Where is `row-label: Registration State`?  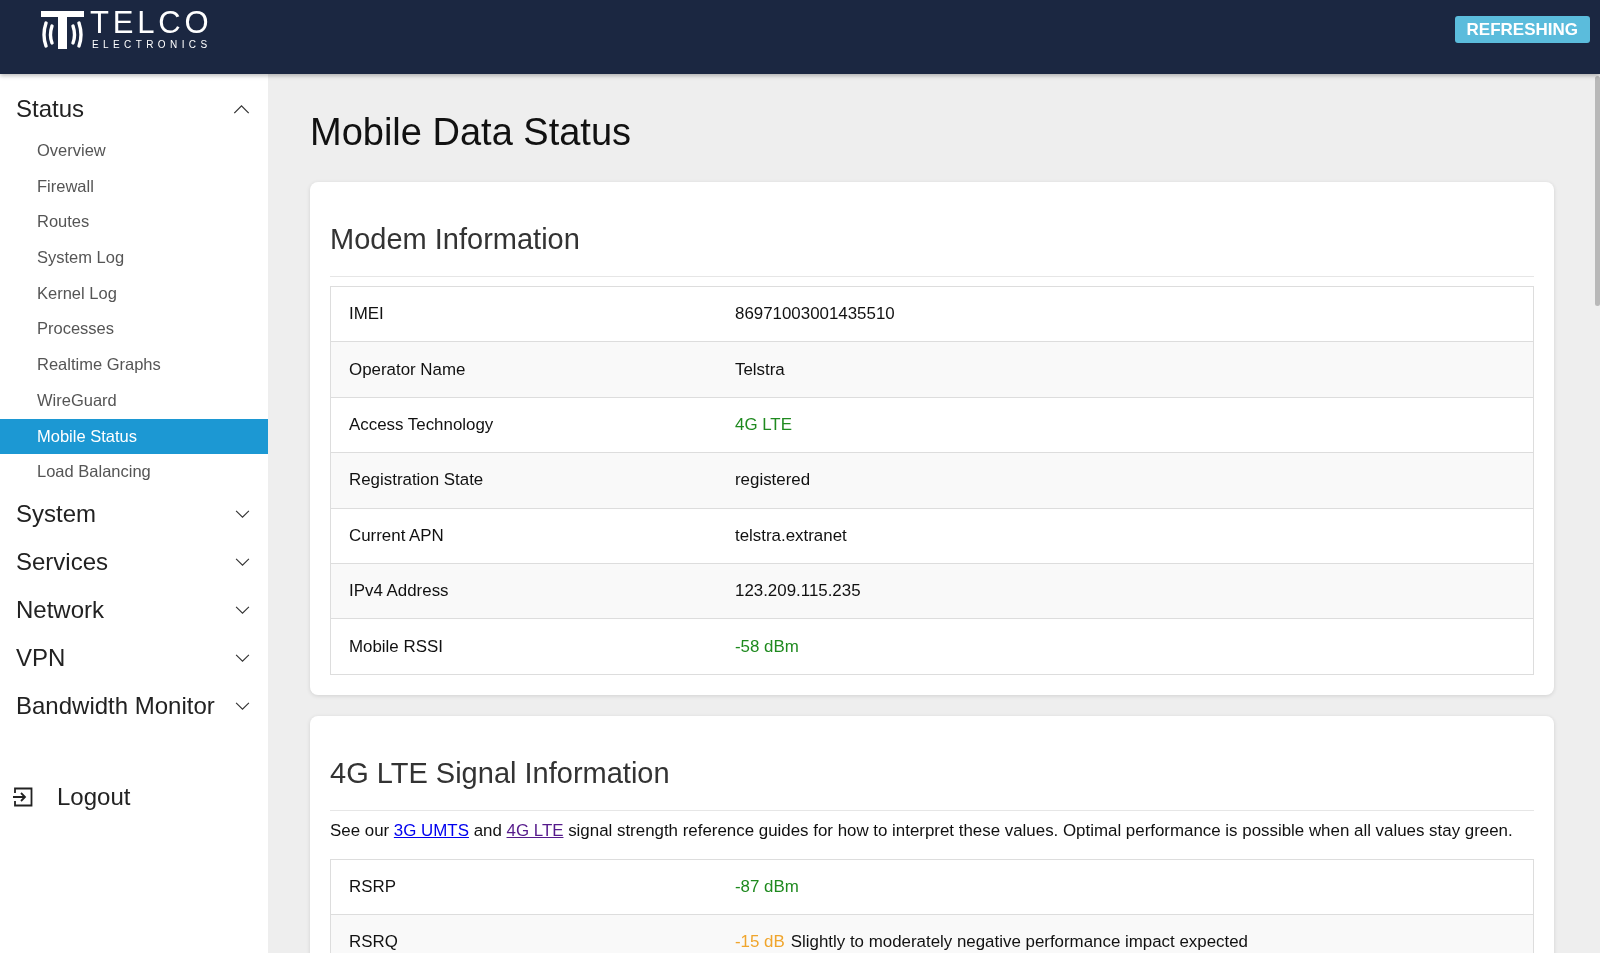
row-label: Registration State is located at coordinates (523, 480).